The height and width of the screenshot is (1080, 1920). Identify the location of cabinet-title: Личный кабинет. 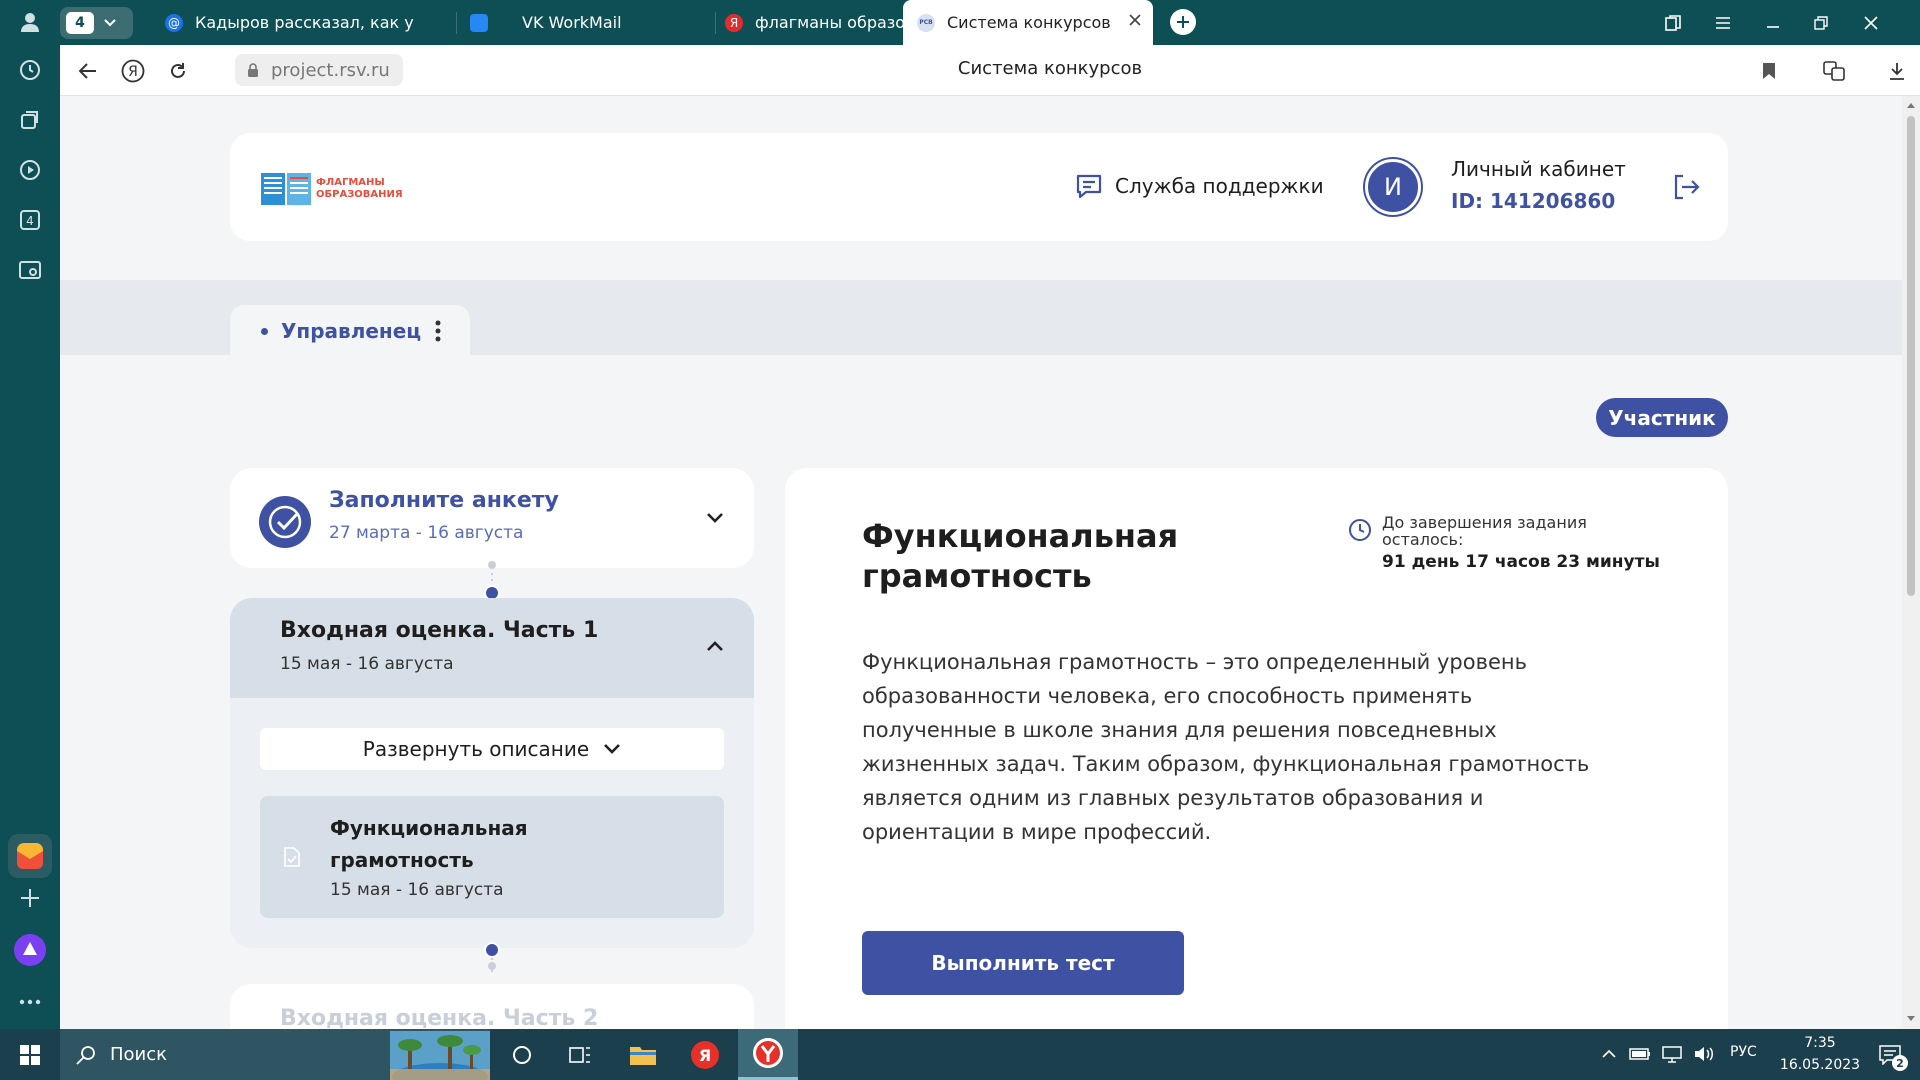
(1538, 169).